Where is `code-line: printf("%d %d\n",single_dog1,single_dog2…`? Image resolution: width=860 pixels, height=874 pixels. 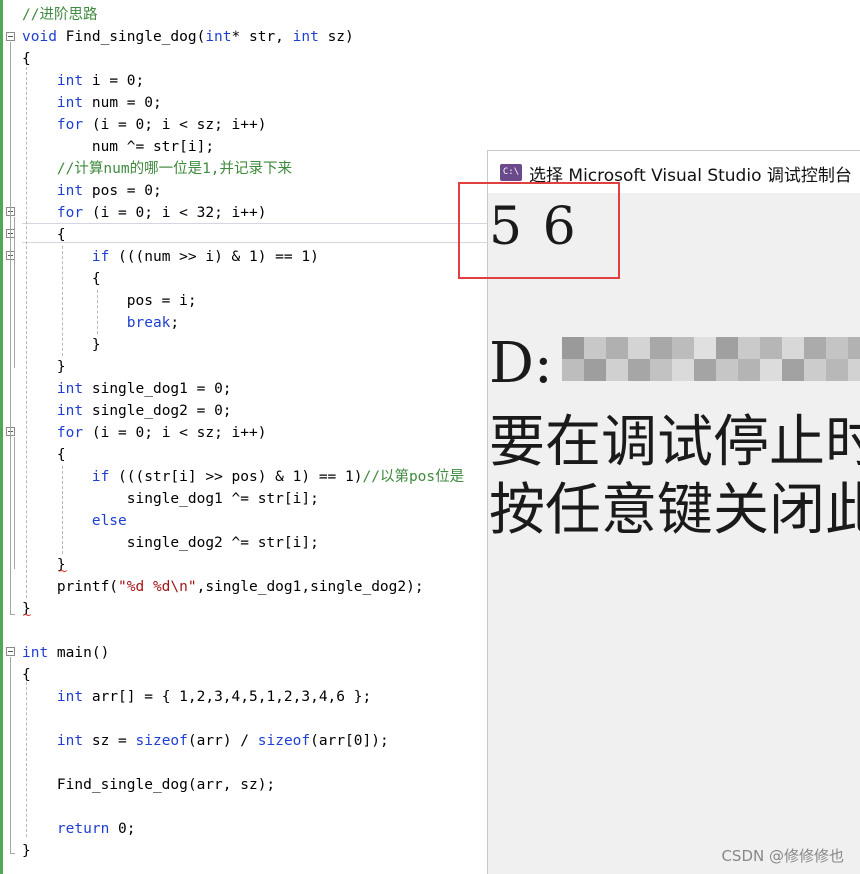 code-line: printf("%d %d\n",single_dog1,single_dog2… is located at coordinates (223, 587).